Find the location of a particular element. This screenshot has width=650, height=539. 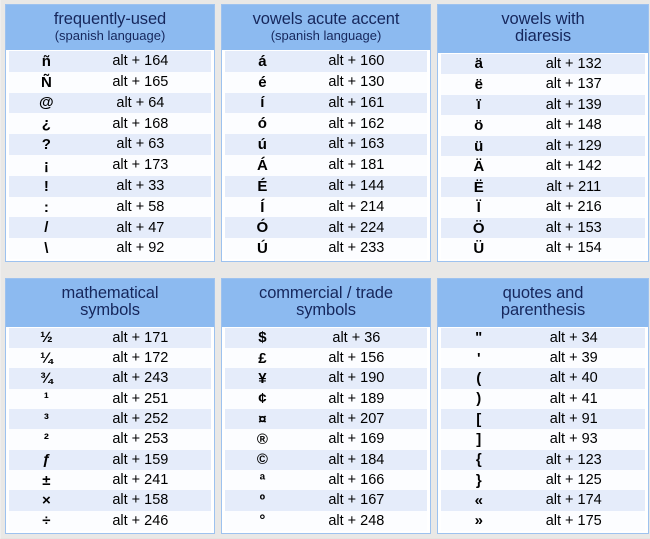

table-header: quotes and parenthesis is located at coordinates (543, 303).